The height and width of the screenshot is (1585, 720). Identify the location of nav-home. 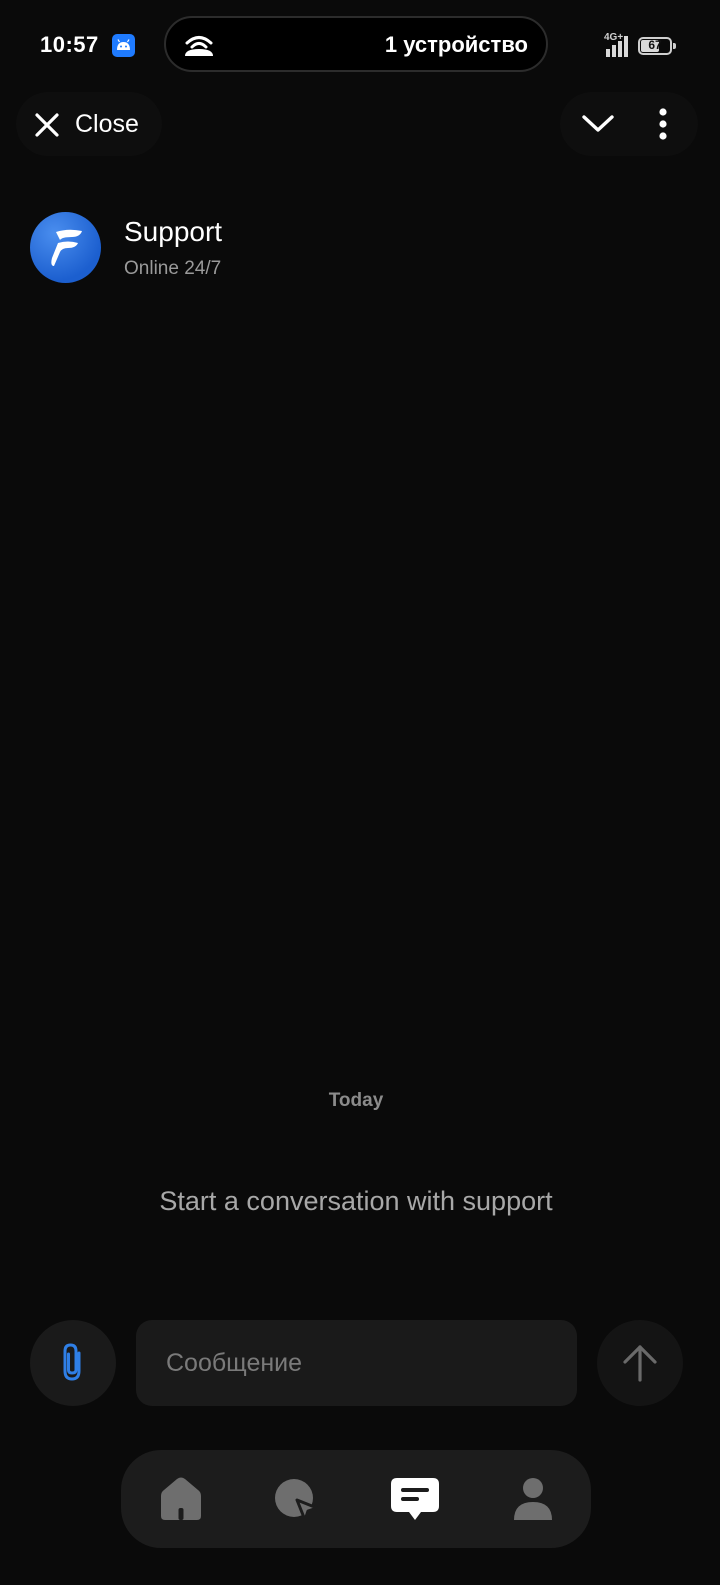
(181, 1500).